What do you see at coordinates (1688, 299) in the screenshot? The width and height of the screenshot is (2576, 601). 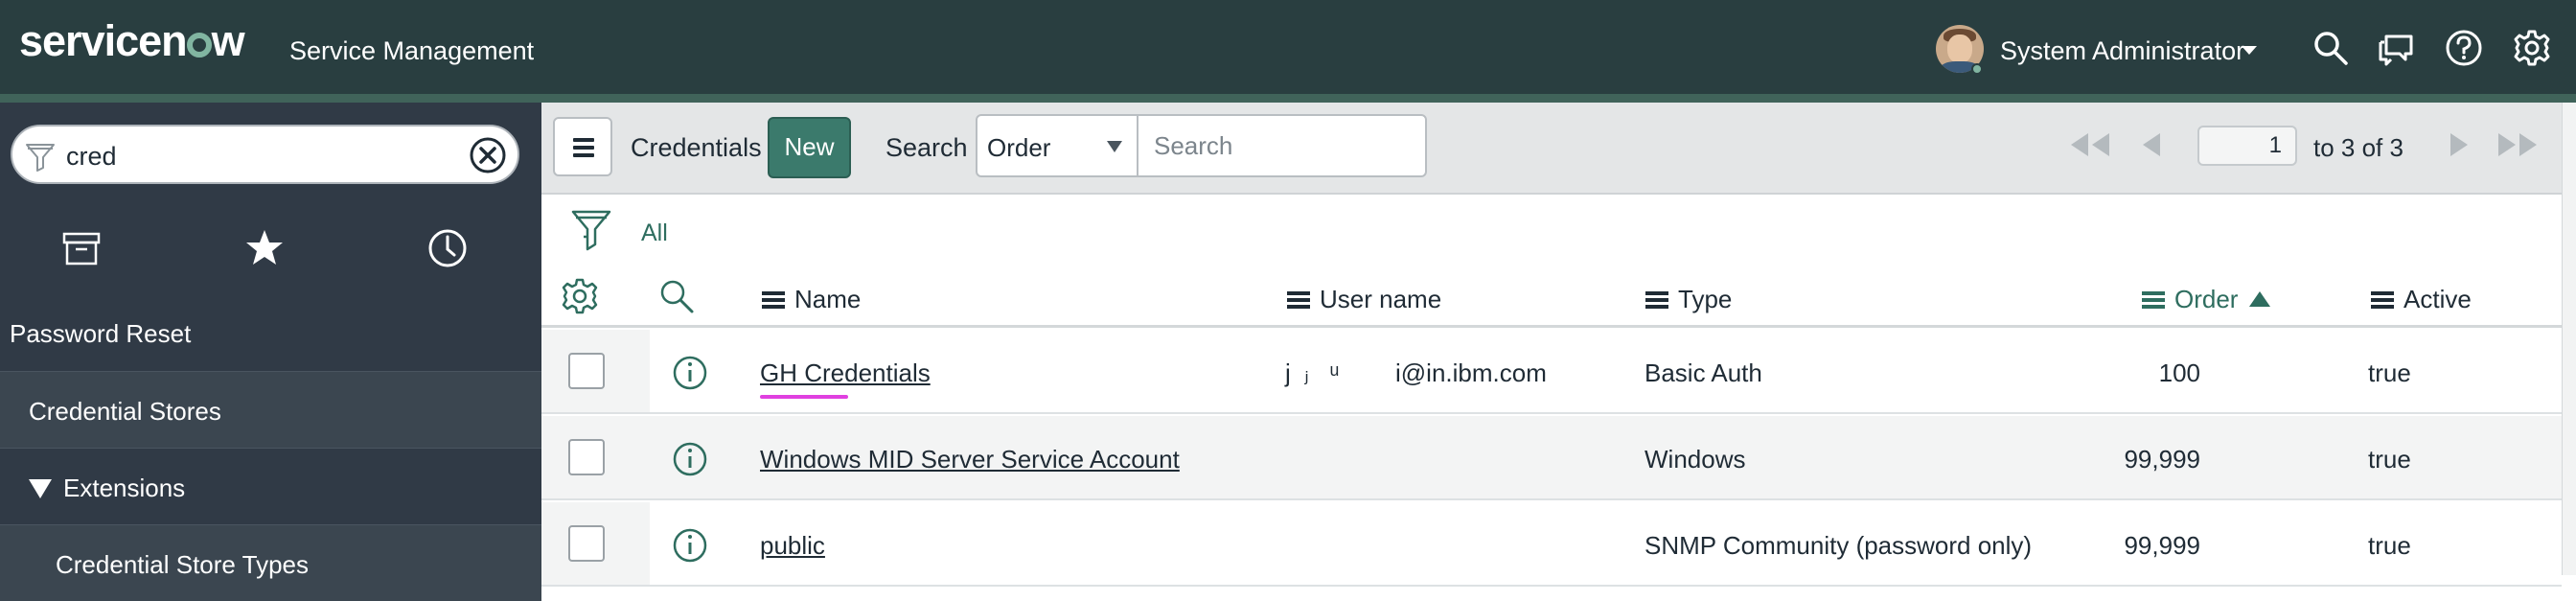 I see `column-header-type: Type` at bounding box center [1688, 299].